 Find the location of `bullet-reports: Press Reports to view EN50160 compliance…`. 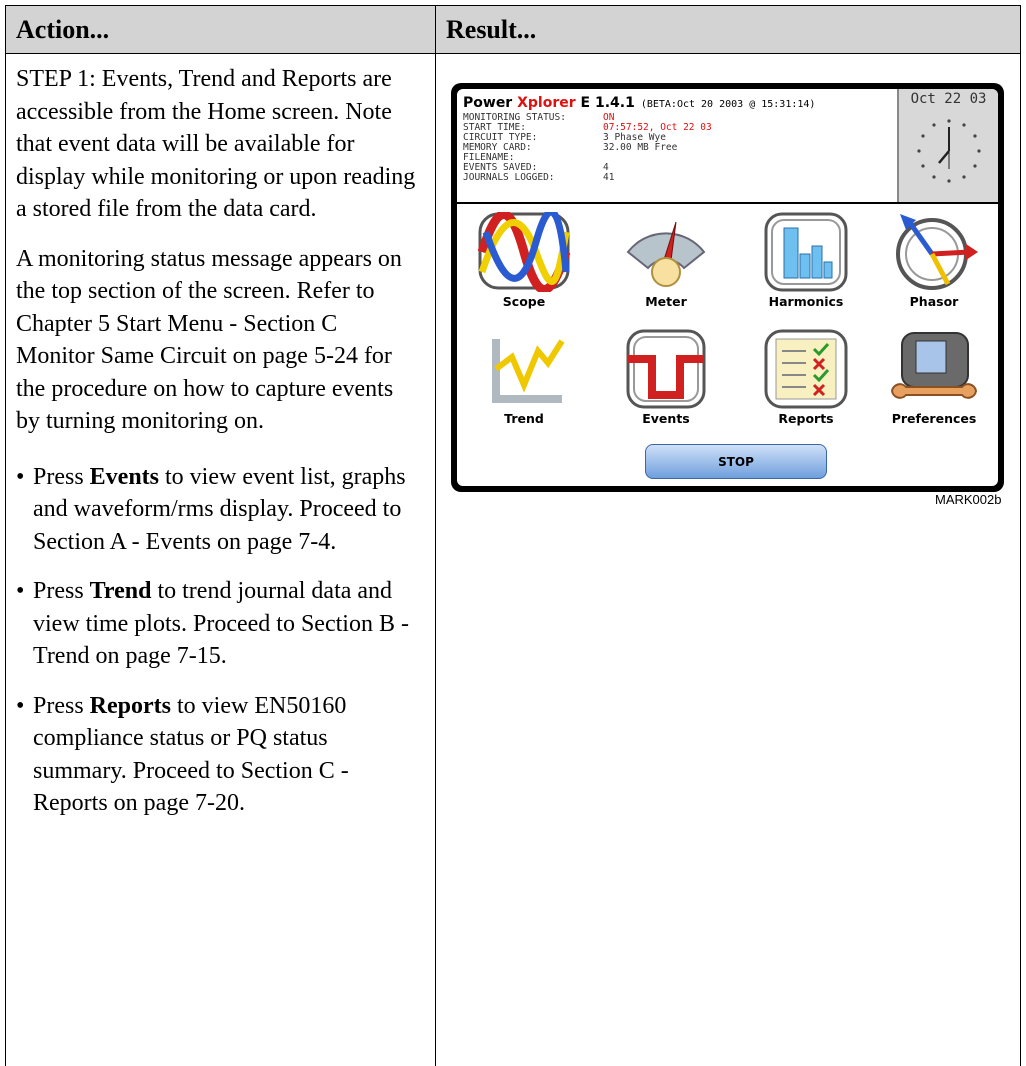

bullet-reports: Press Reports to view EN50160 compliance… is located at coordinates (218, 755).